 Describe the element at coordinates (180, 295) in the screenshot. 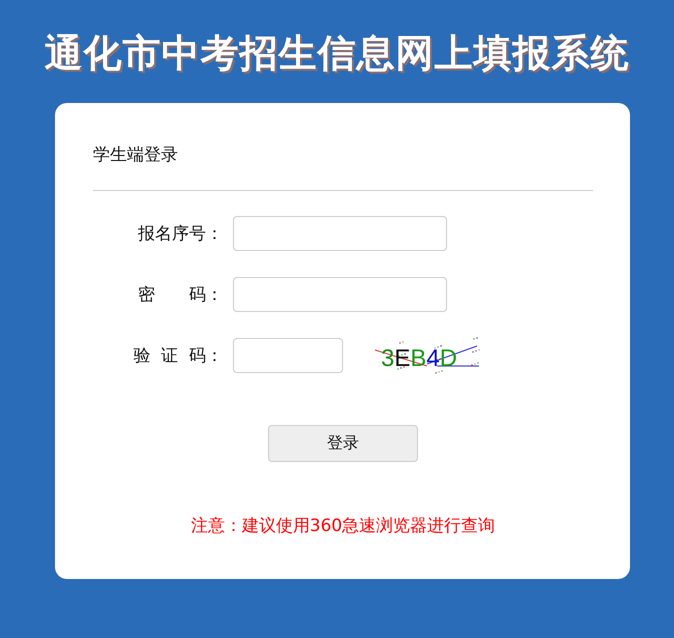

I see `field-label: 密 码：` at that location.